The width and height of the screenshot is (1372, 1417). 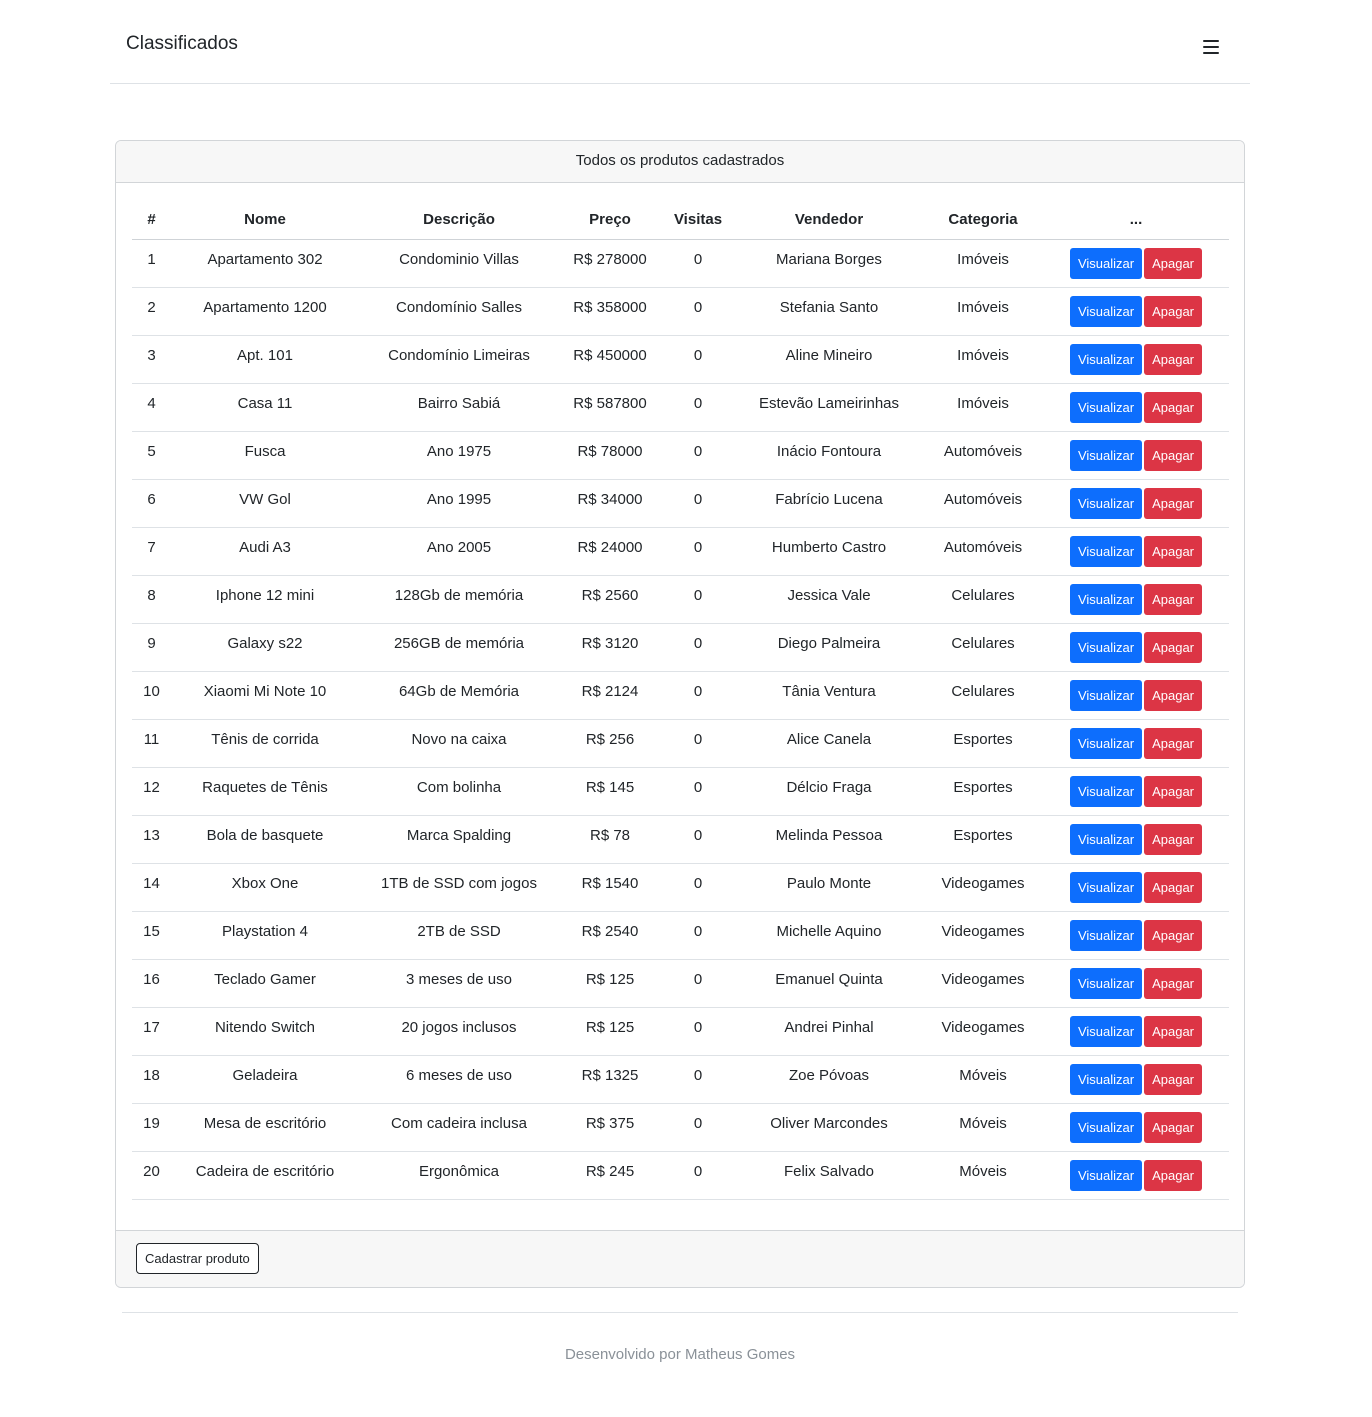 I want to click on row-descricao: Ano 1975, so click(x=459, y=455).